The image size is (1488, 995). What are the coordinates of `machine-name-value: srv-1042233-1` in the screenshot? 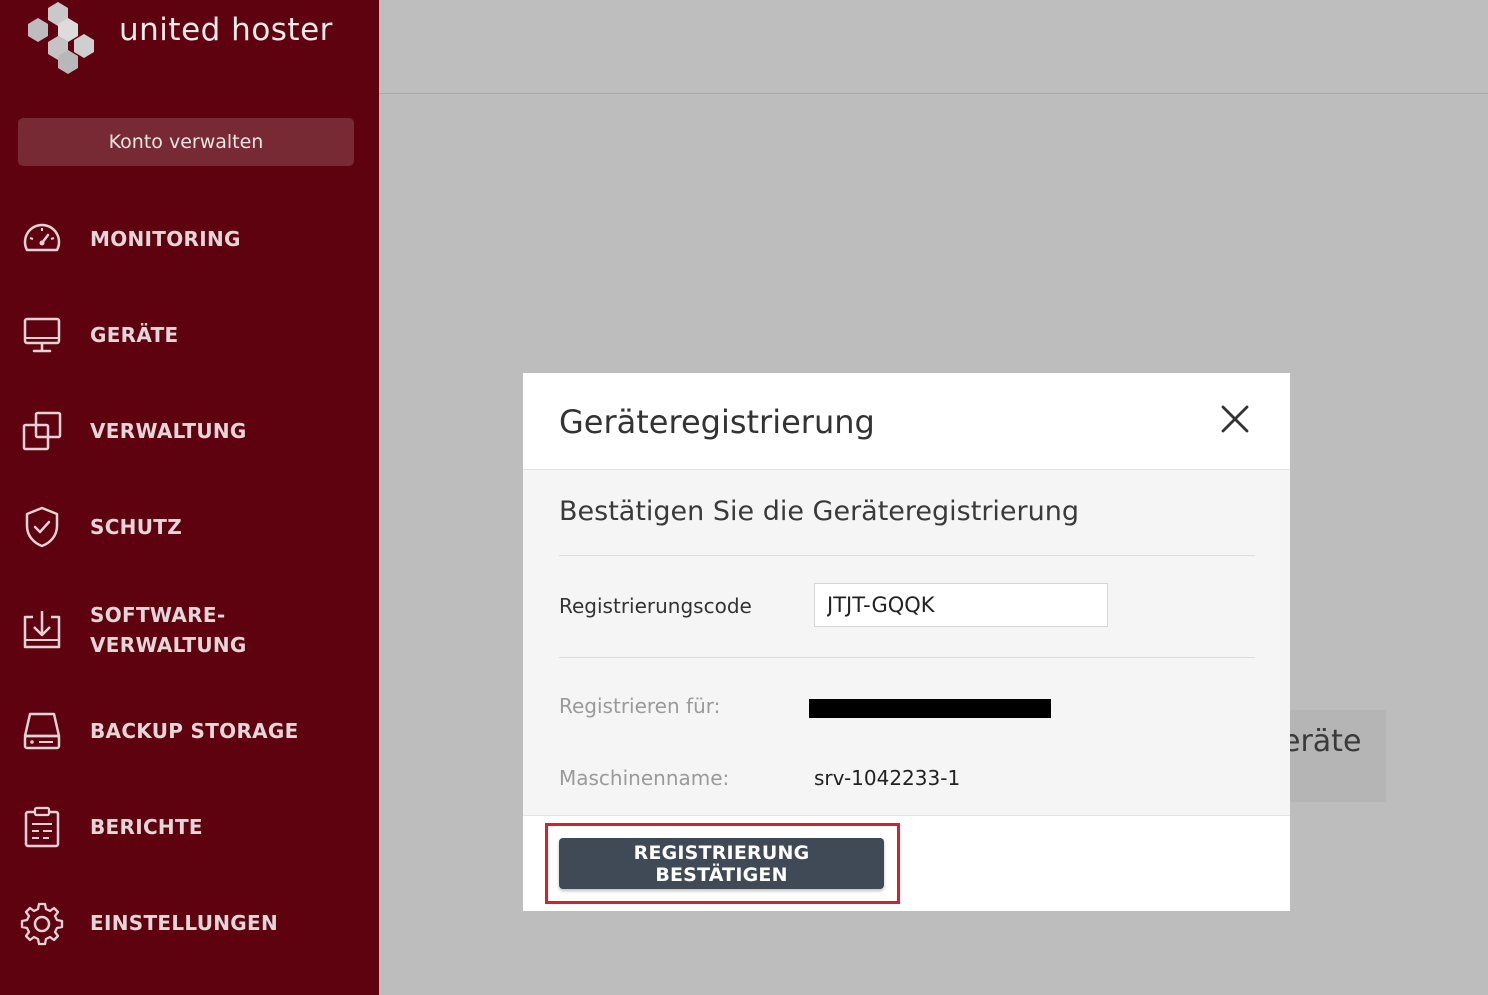 It's located at (887, 778).